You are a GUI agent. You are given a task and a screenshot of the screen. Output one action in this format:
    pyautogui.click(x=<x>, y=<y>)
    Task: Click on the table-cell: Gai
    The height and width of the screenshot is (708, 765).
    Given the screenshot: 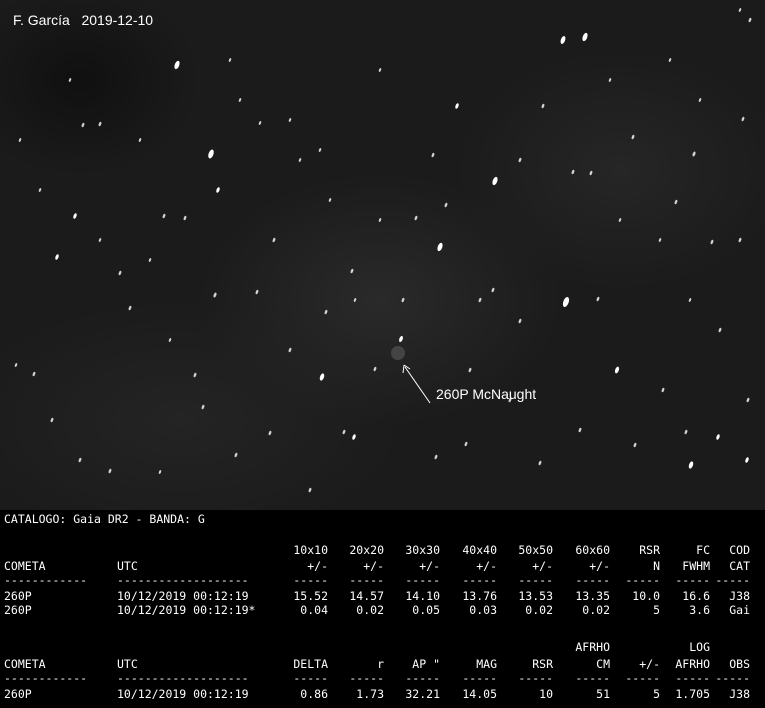 What is the action you would take?
    pyautogui.click(x=739, y=610)
    